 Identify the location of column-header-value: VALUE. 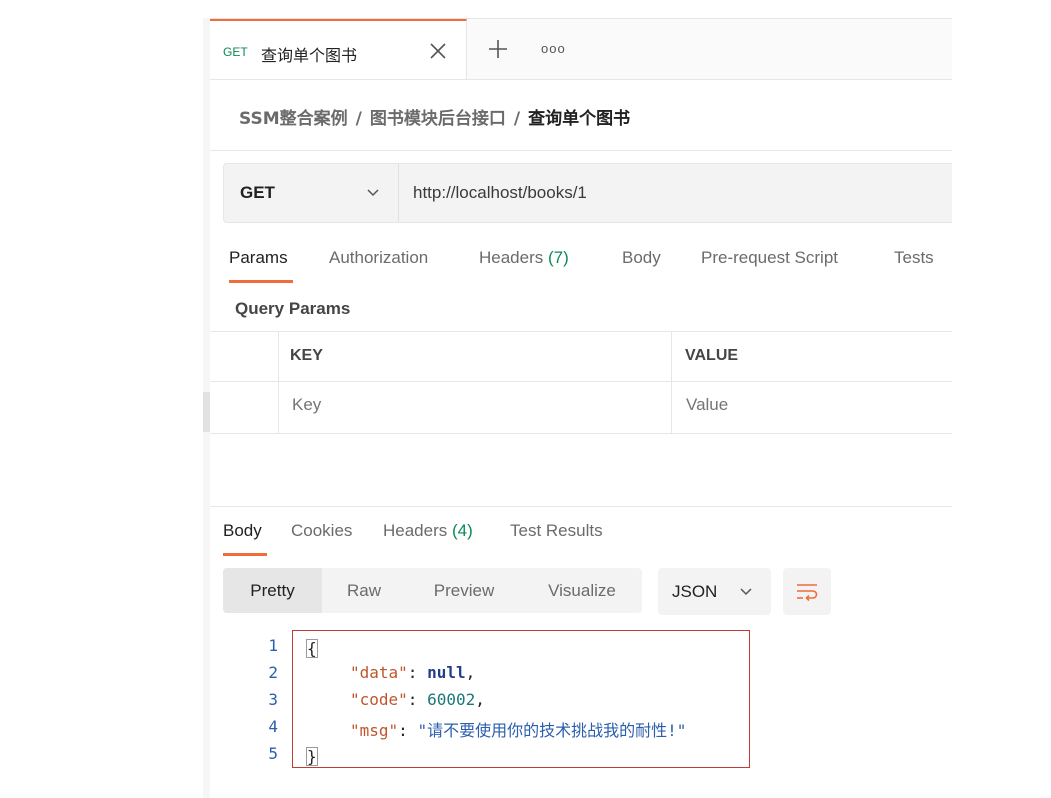
(712, 355).